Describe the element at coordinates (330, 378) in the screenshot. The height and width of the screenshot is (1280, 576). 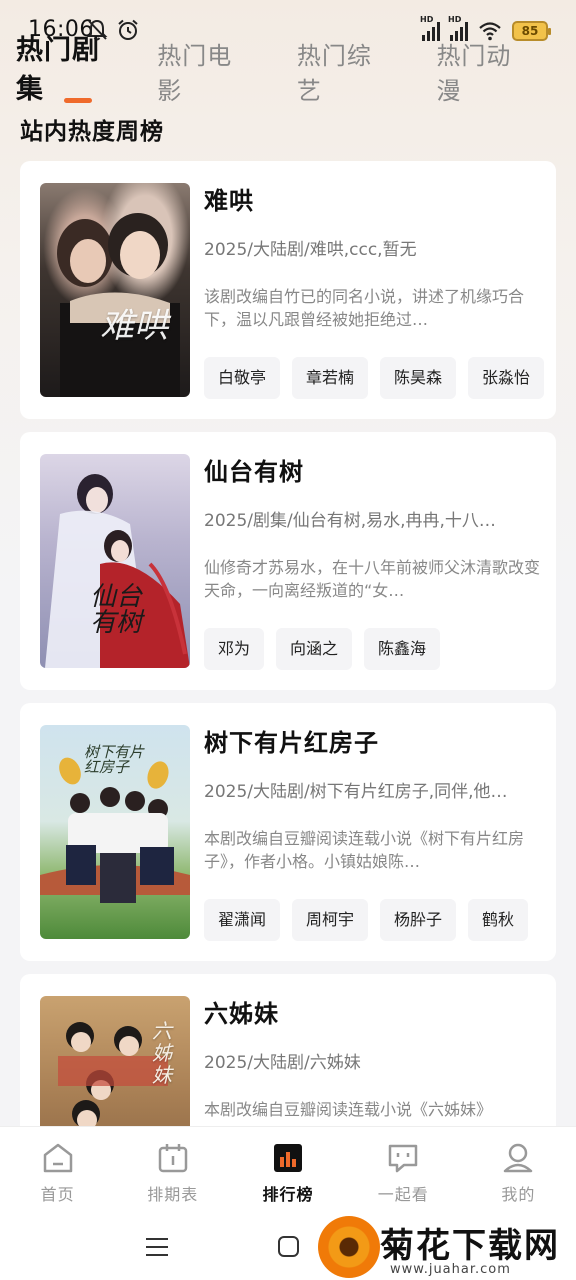
I see `cast-tag: 章若楠` at that location.